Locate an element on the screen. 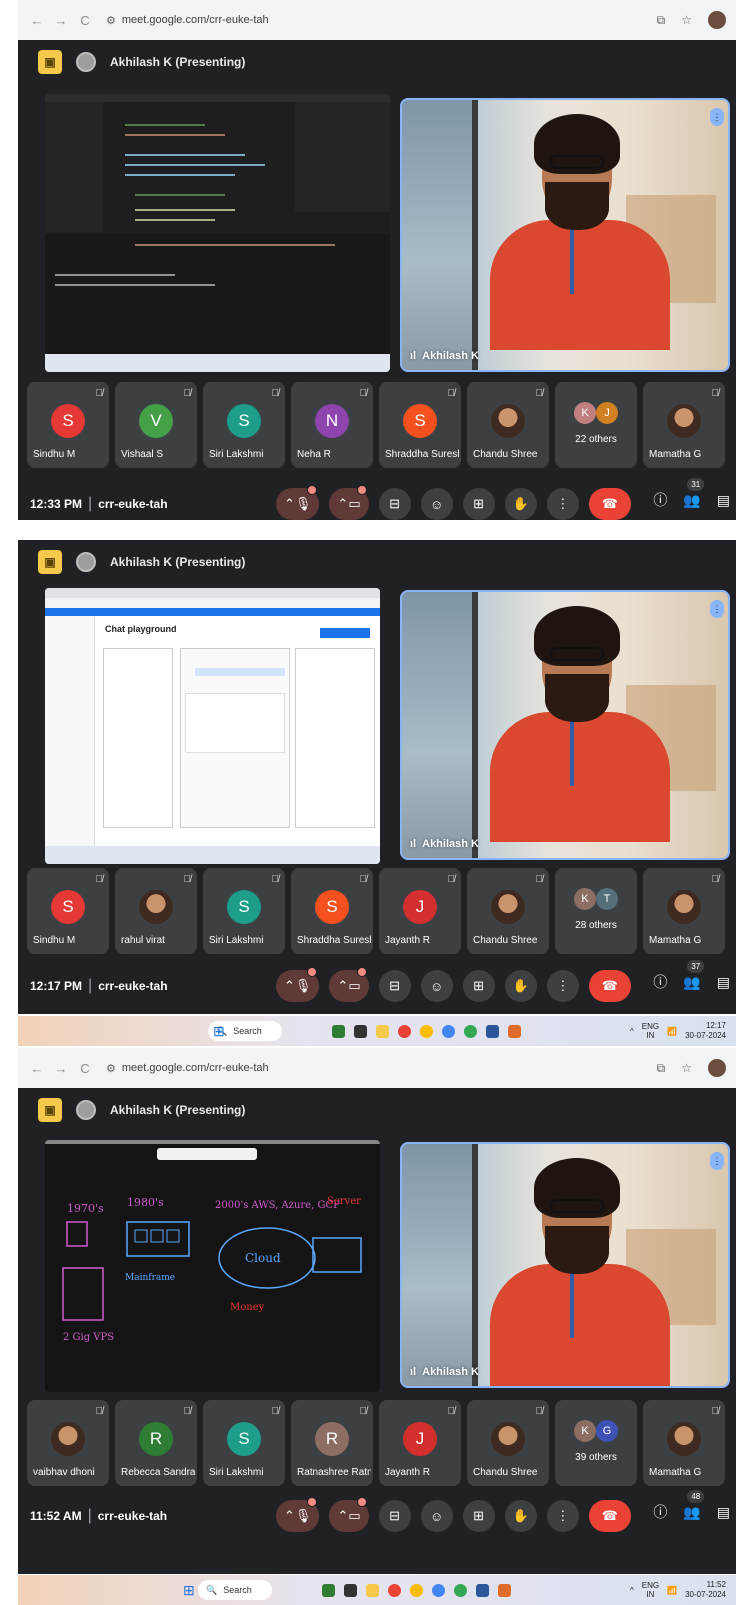 The height and width of the screenshot is (1605, 740). people-button: 48 👥 is located at coordinates (694, 1505).